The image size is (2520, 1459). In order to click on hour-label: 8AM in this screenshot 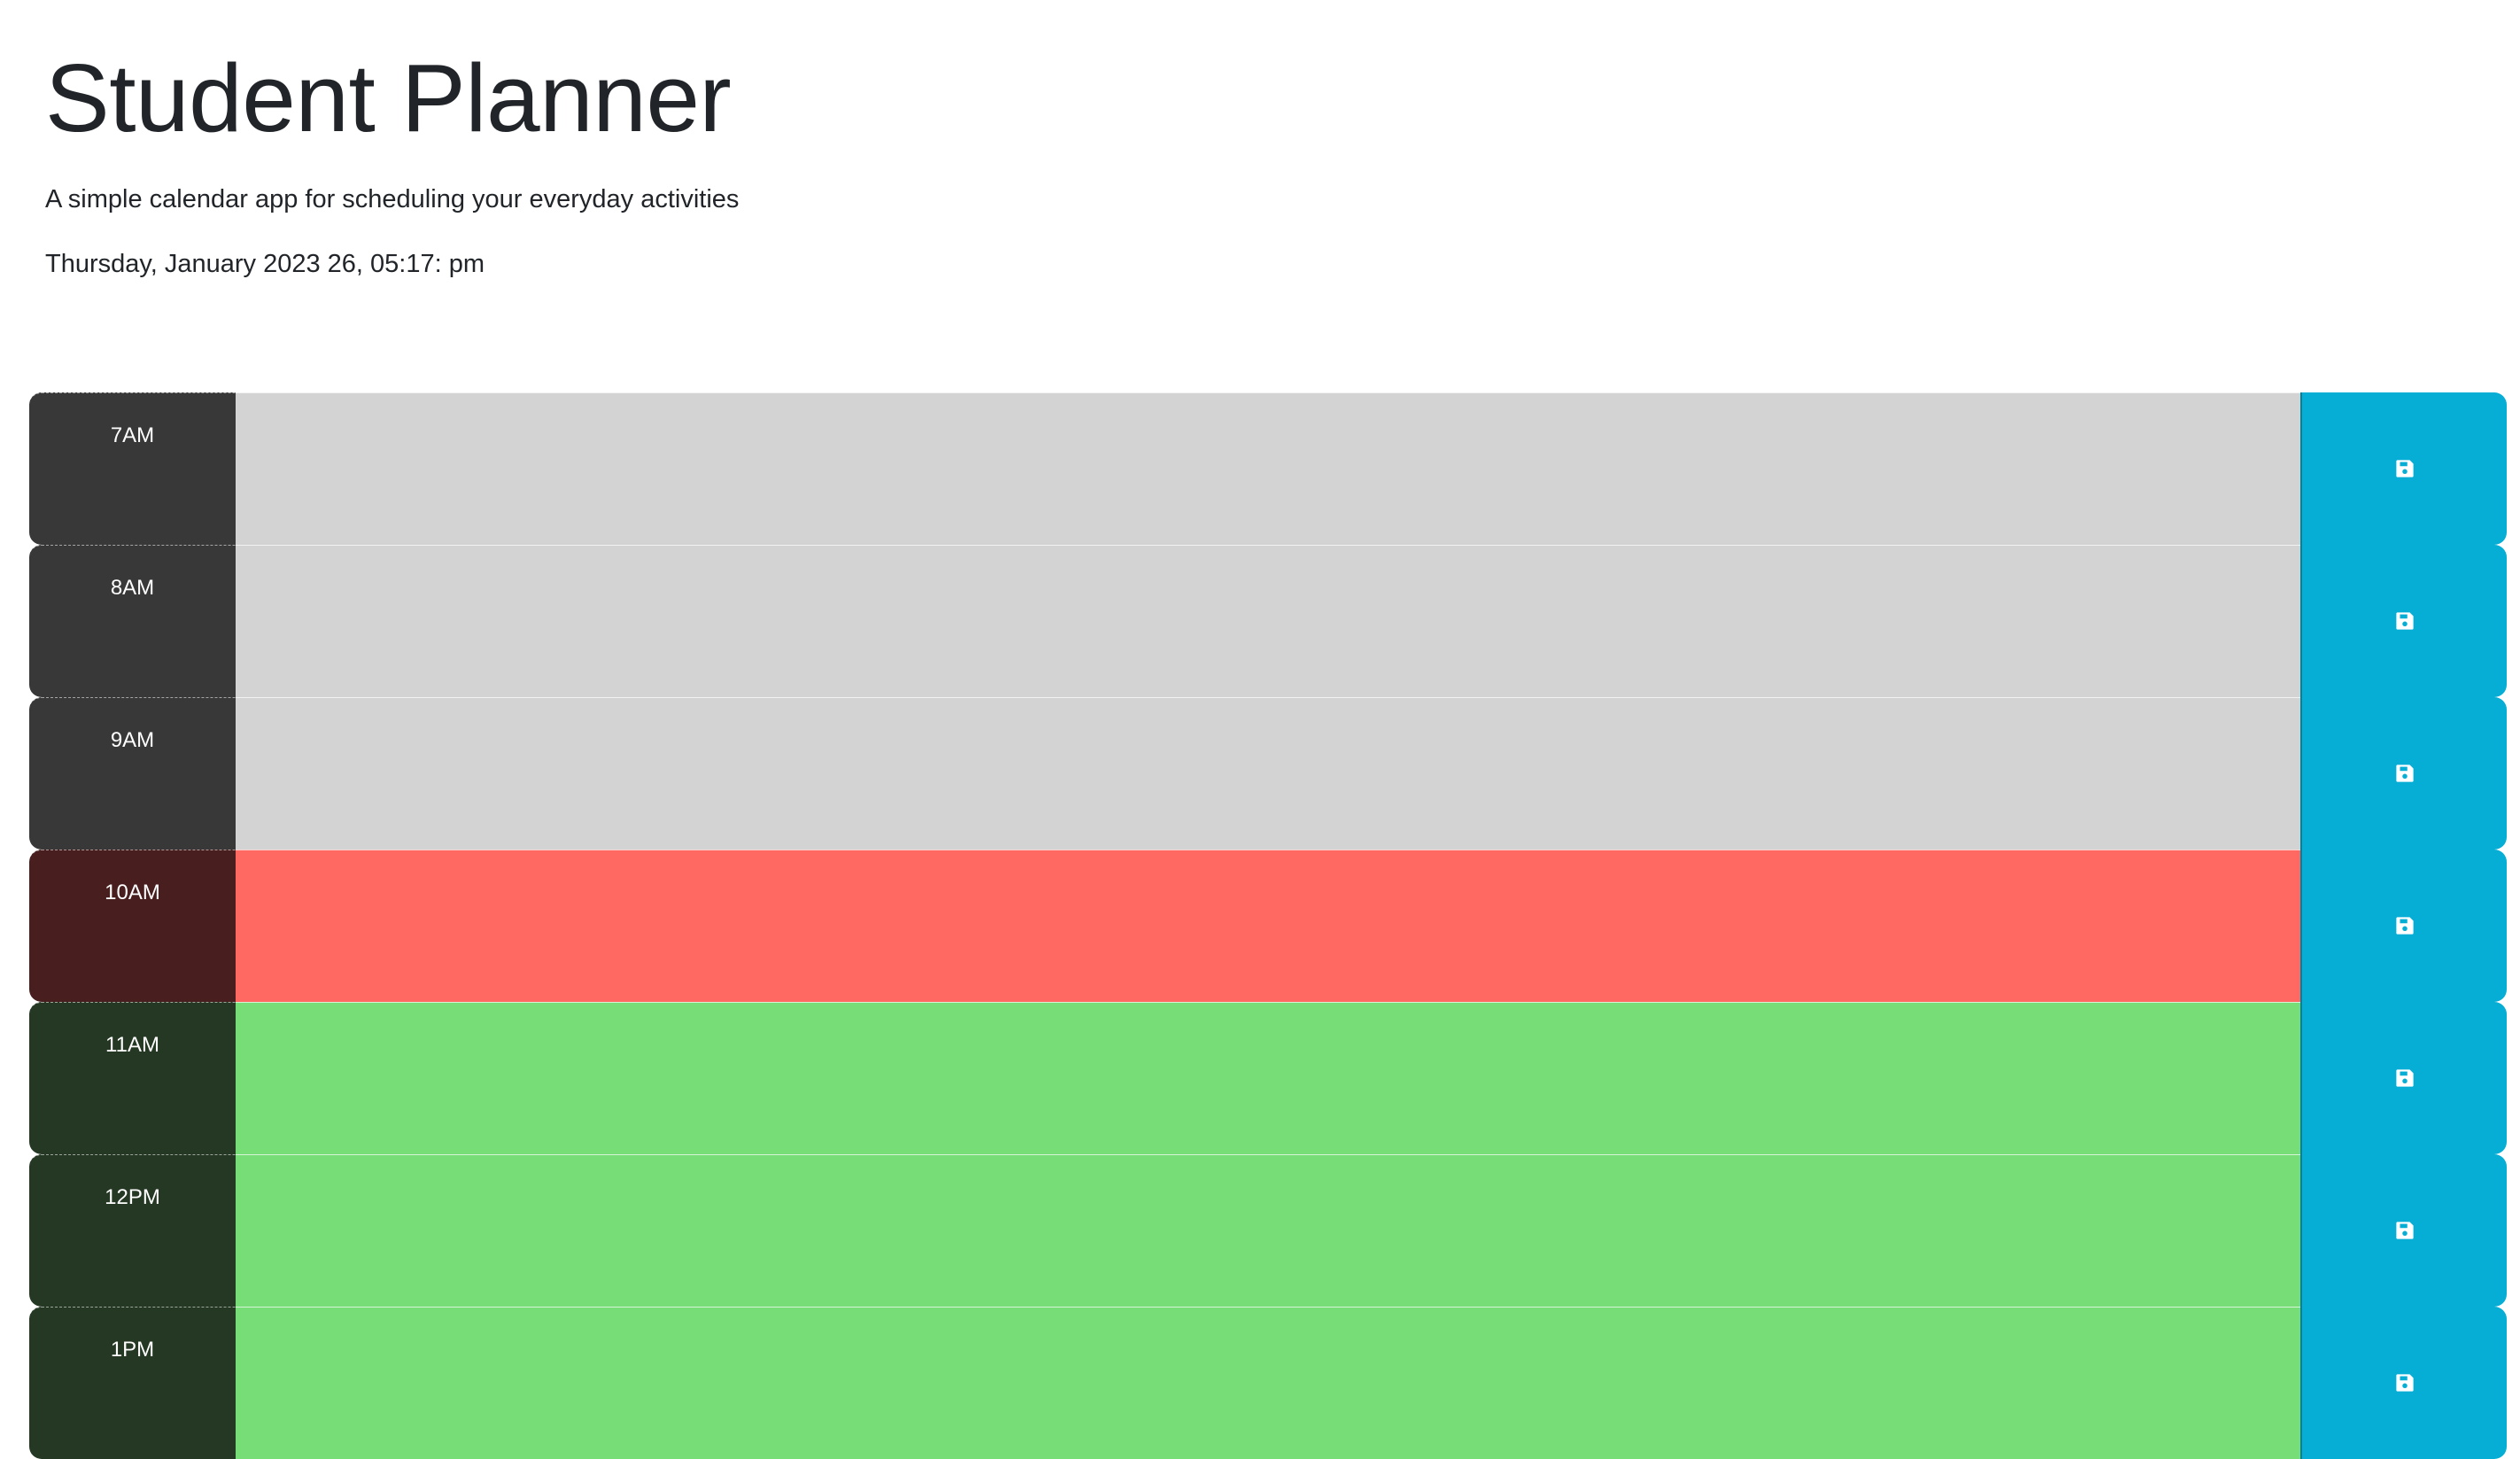, I will do `click(132, 621)`.